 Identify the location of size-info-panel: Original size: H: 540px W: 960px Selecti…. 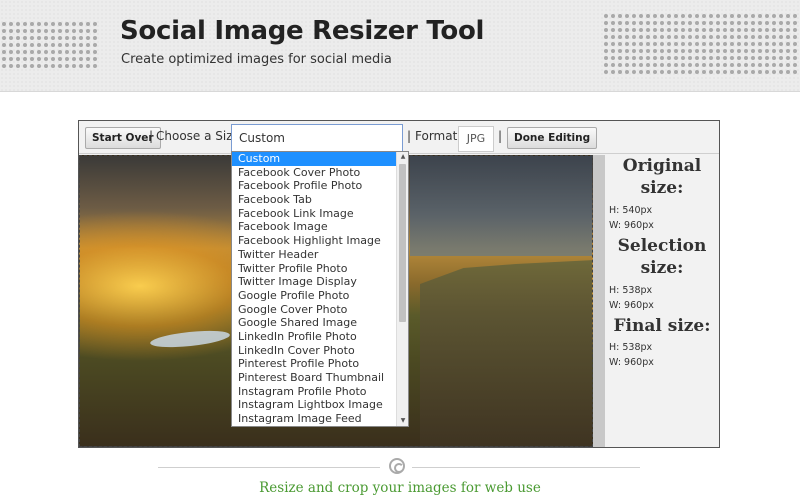
(656, 301).